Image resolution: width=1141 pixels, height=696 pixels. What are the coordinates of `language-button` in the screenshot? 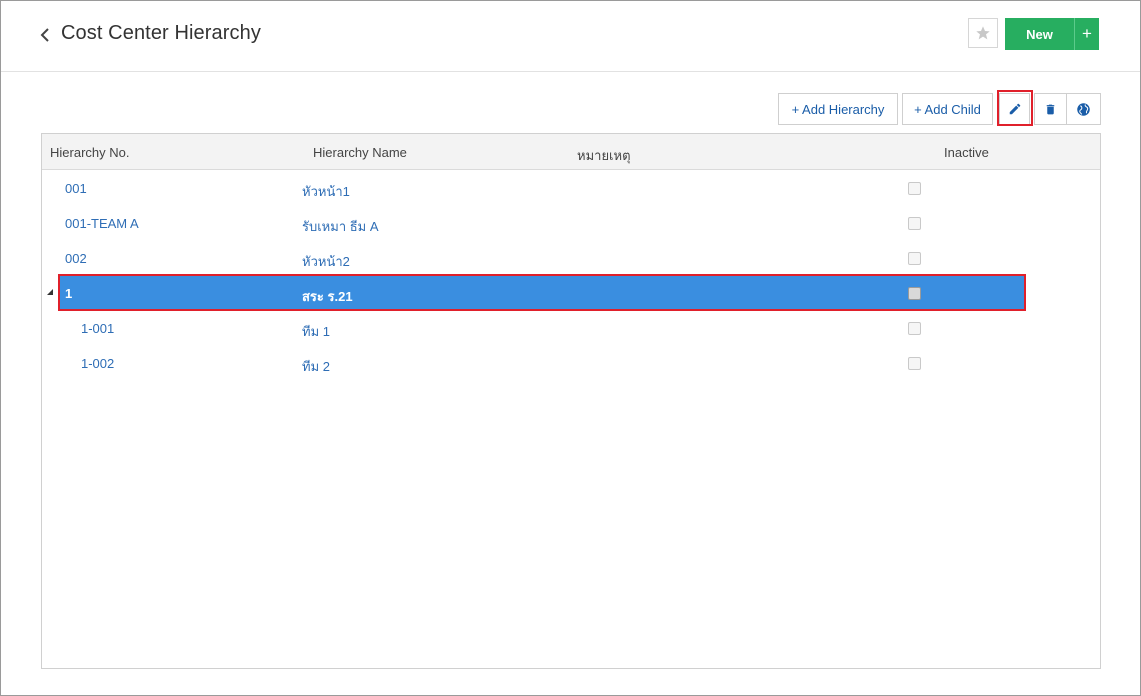 It's located at (1083, 109).